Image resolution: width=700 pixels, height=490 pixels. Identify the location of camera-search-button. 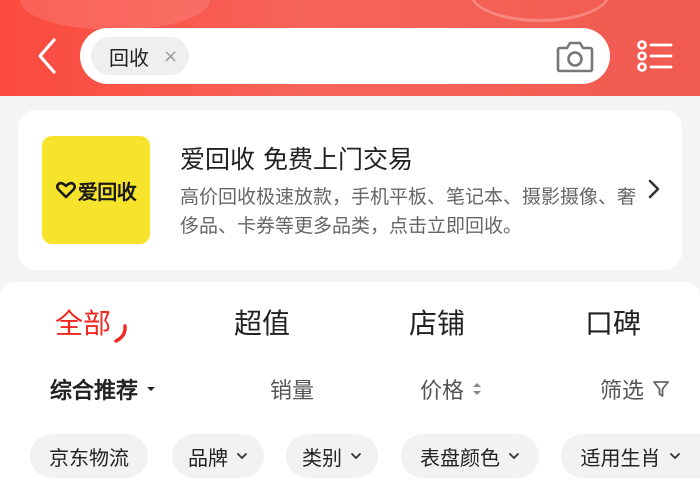
(575, 56).